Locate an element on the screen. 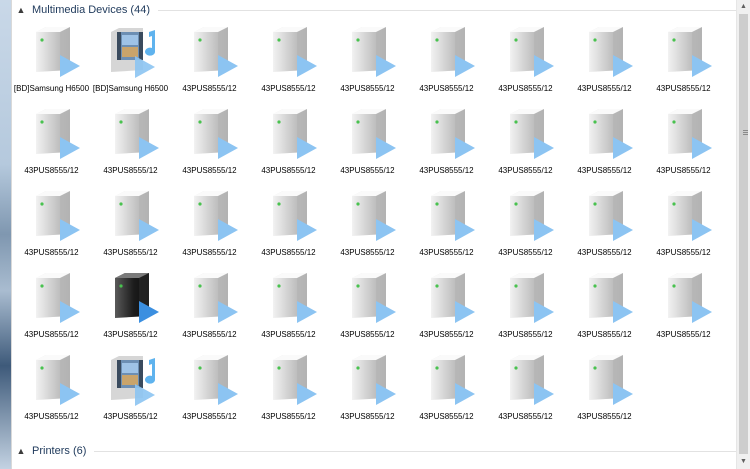  scrollbar-thumb is located at coordinates (743, 234).